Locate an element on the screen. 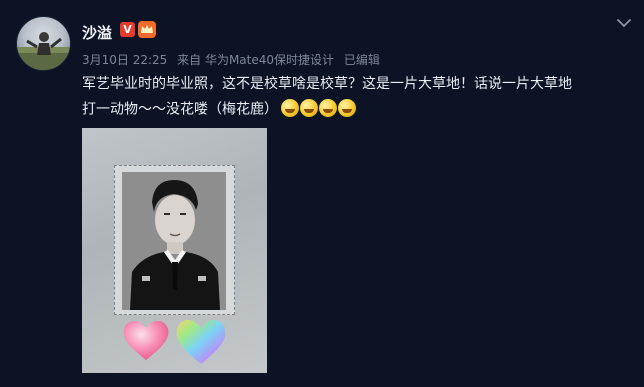 This screenshot has width=644, height=387. pink-heart-sticker is located at coordinates (146, 340).